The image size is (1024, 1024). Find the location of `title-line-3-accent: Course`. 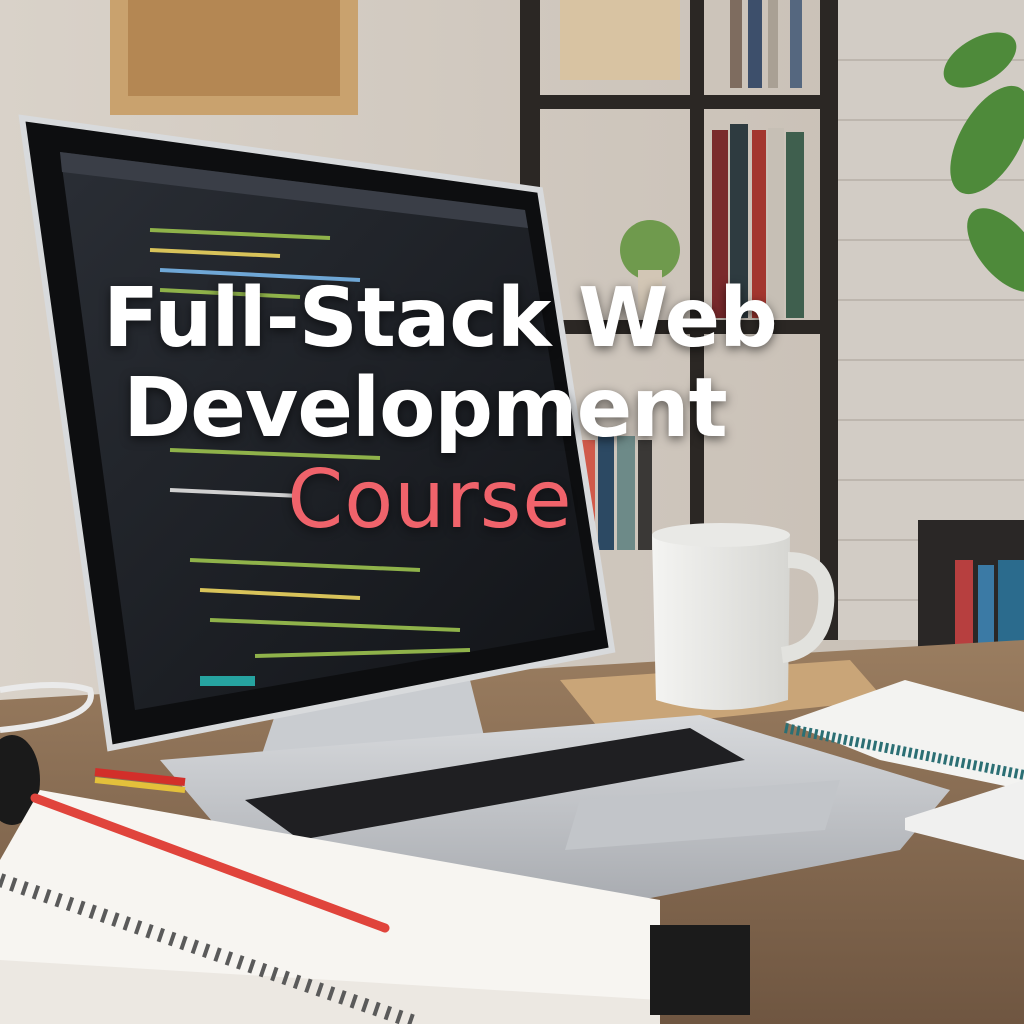

title-line-3-accent: Course is located at coordinates (430, 499).